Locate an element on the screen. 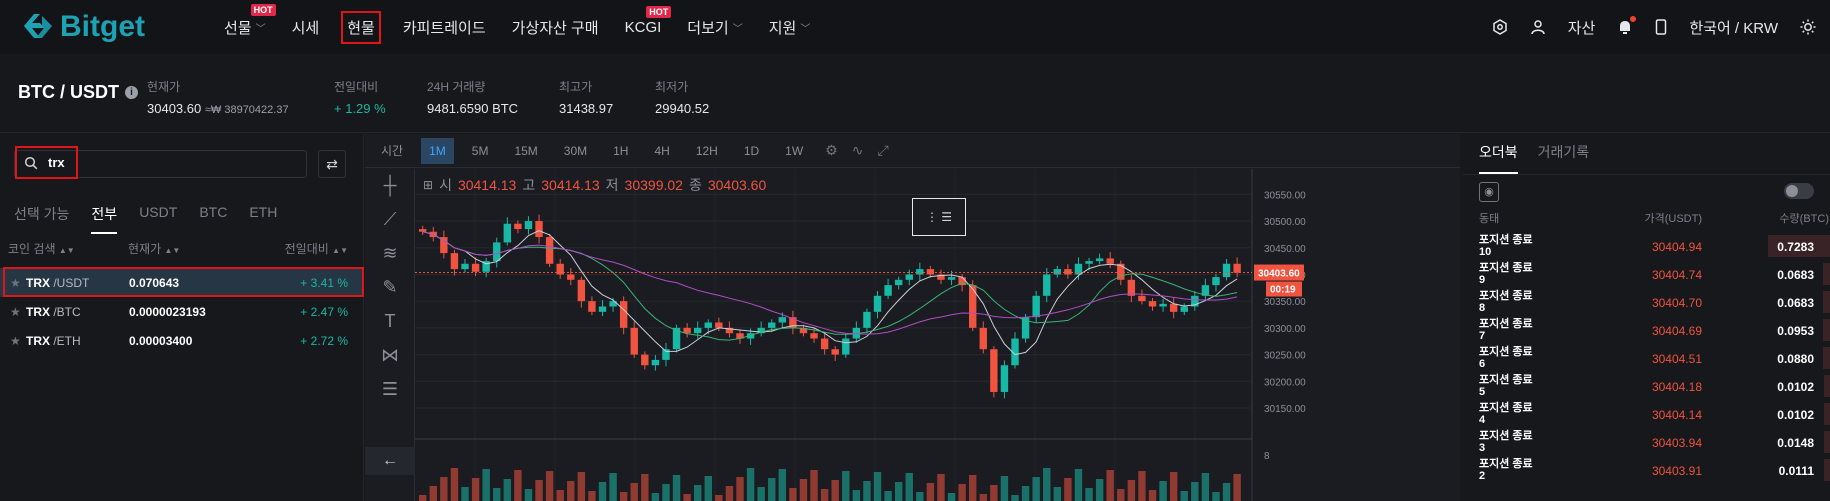 The height and width of the screenshot is (501, 1830). trading-pair: BTC / USDT i is located at coordinates (78, 92).